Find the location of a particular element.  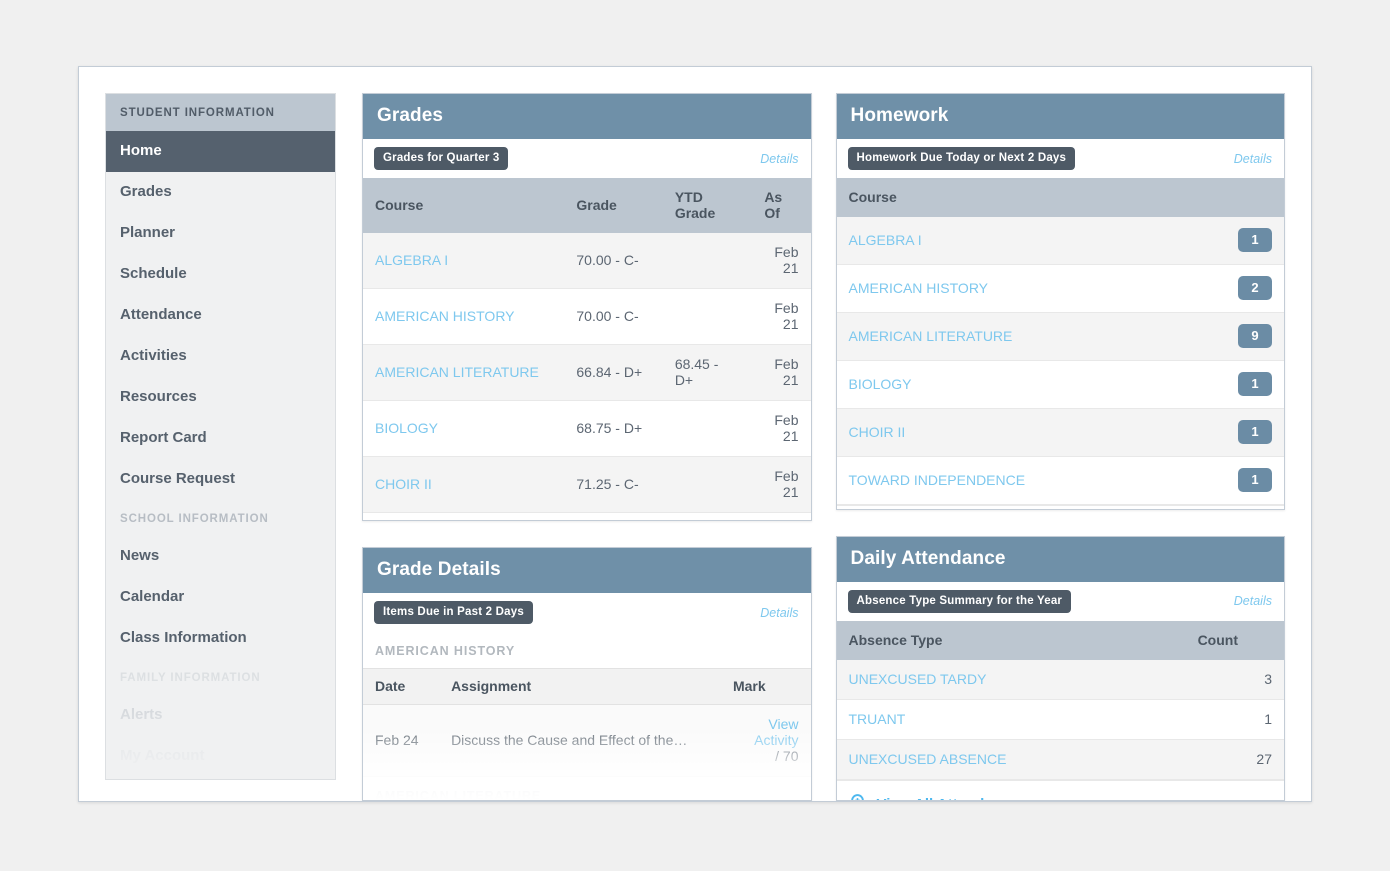

homework-course-link: AMERICAN HISTORY is located at coordinates (1011, 289).